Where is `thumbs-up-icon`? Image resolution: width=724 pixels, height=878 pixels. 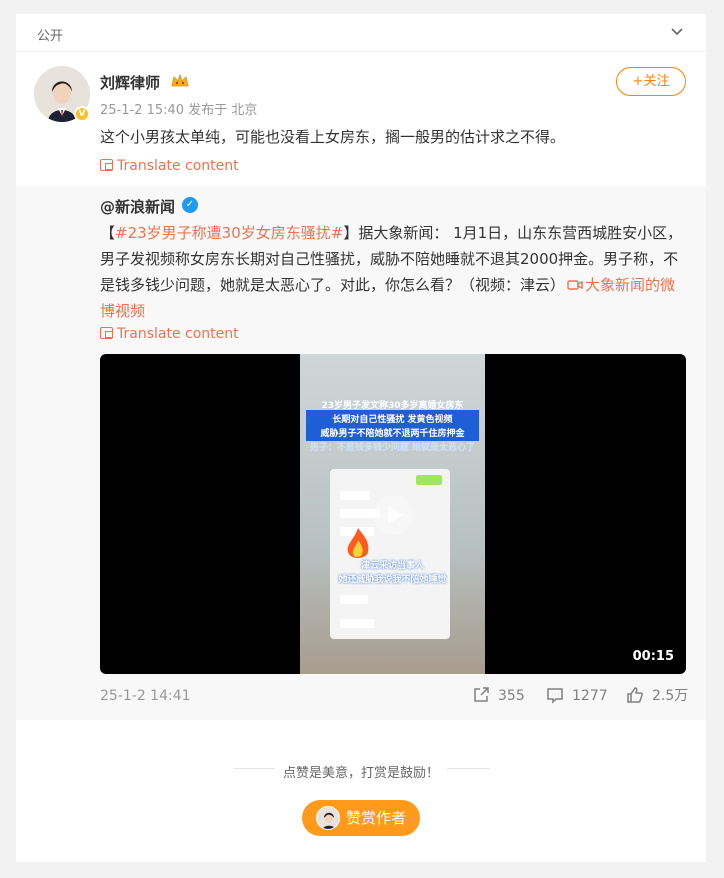
thumbs-up-icon is located at coordinates (635, 695).